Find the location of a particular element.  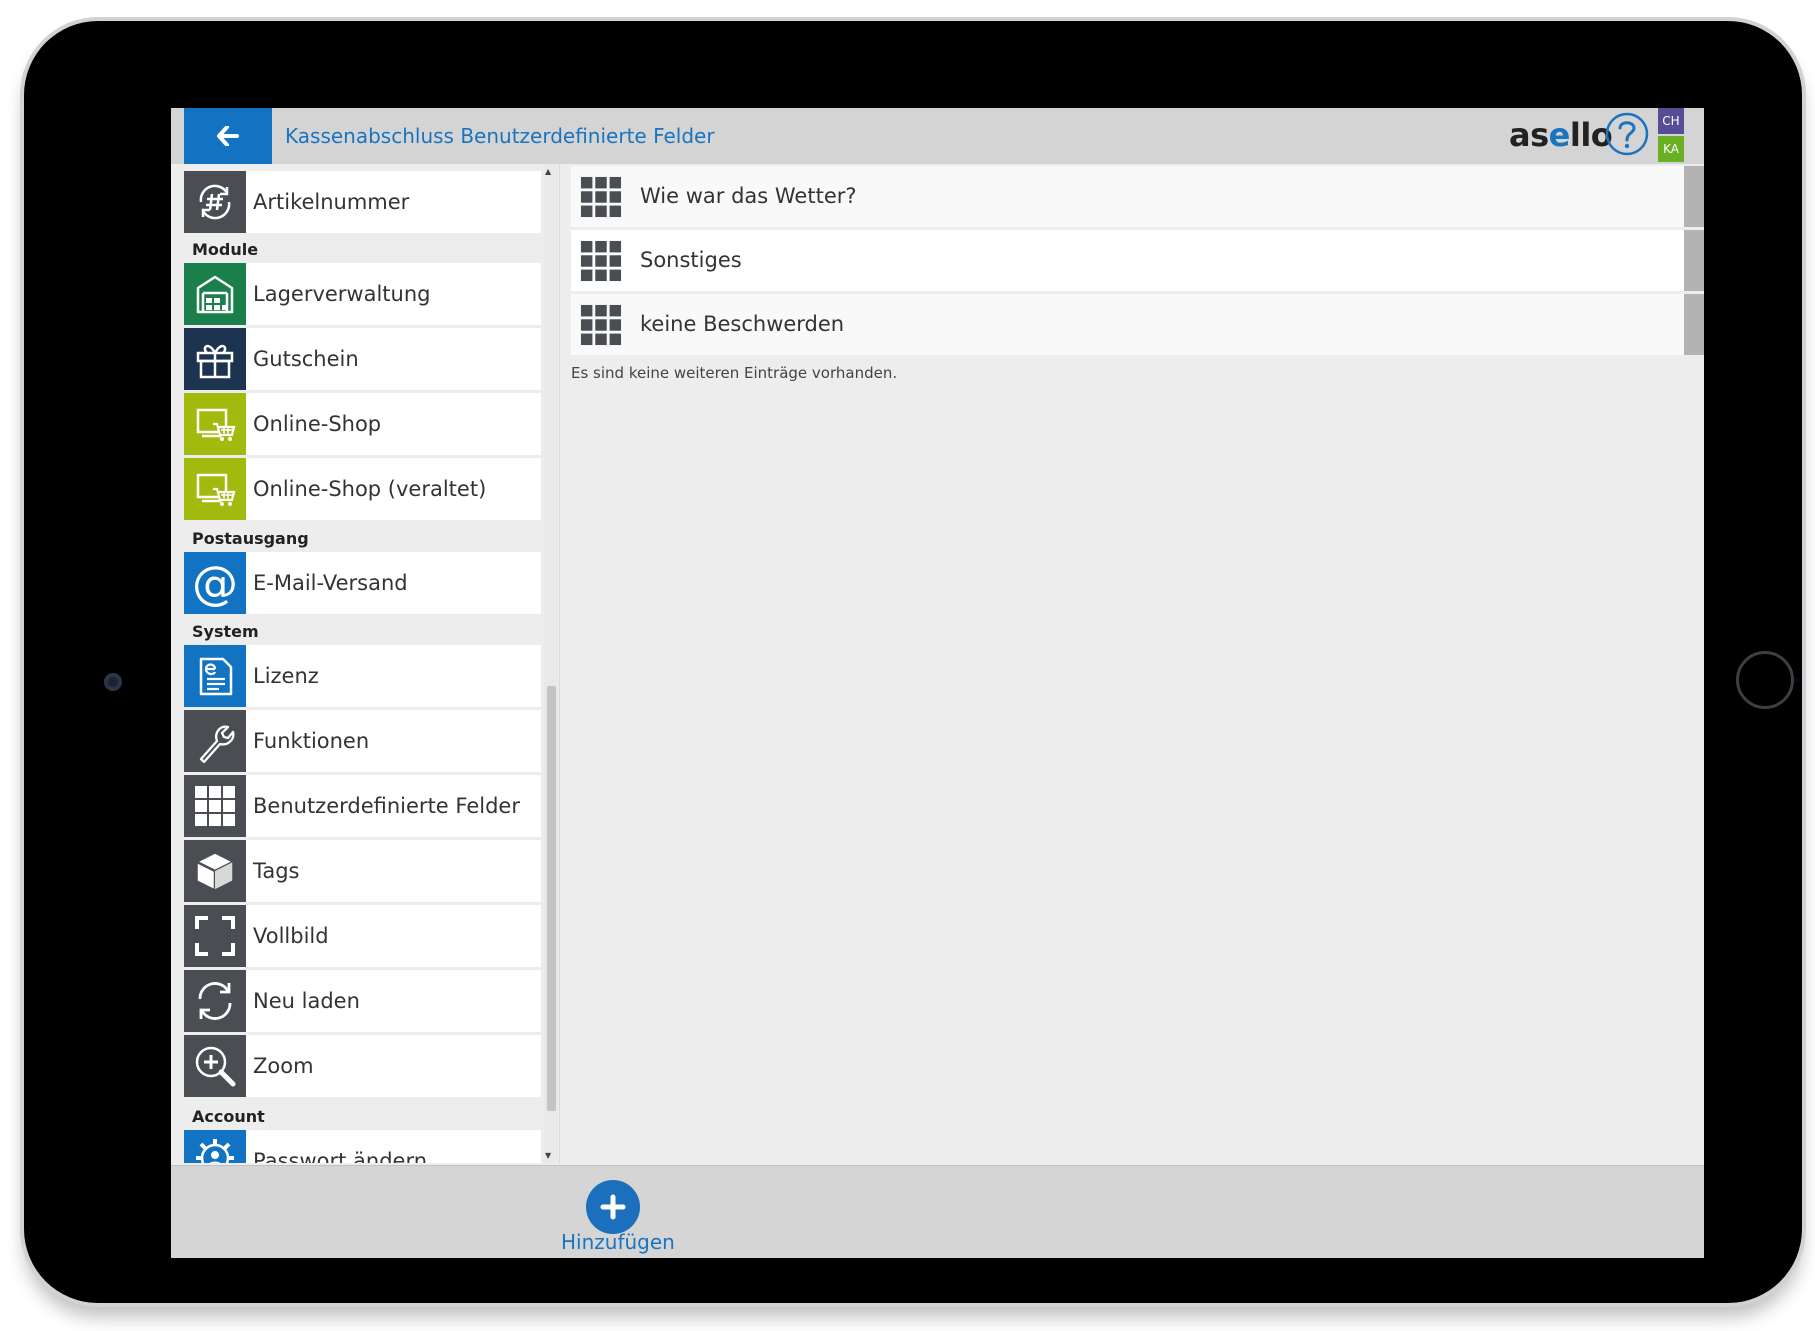

home-button is located at coordinates (1765, 680).